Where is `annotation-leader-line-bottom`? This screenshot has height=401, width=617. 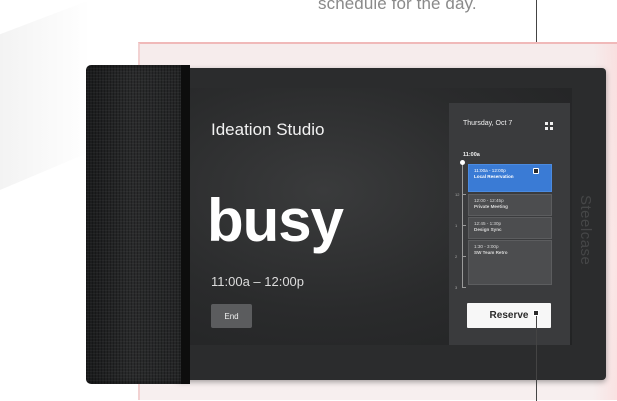 annotation-leader-line-bottom is located at coordinates (536, 356).